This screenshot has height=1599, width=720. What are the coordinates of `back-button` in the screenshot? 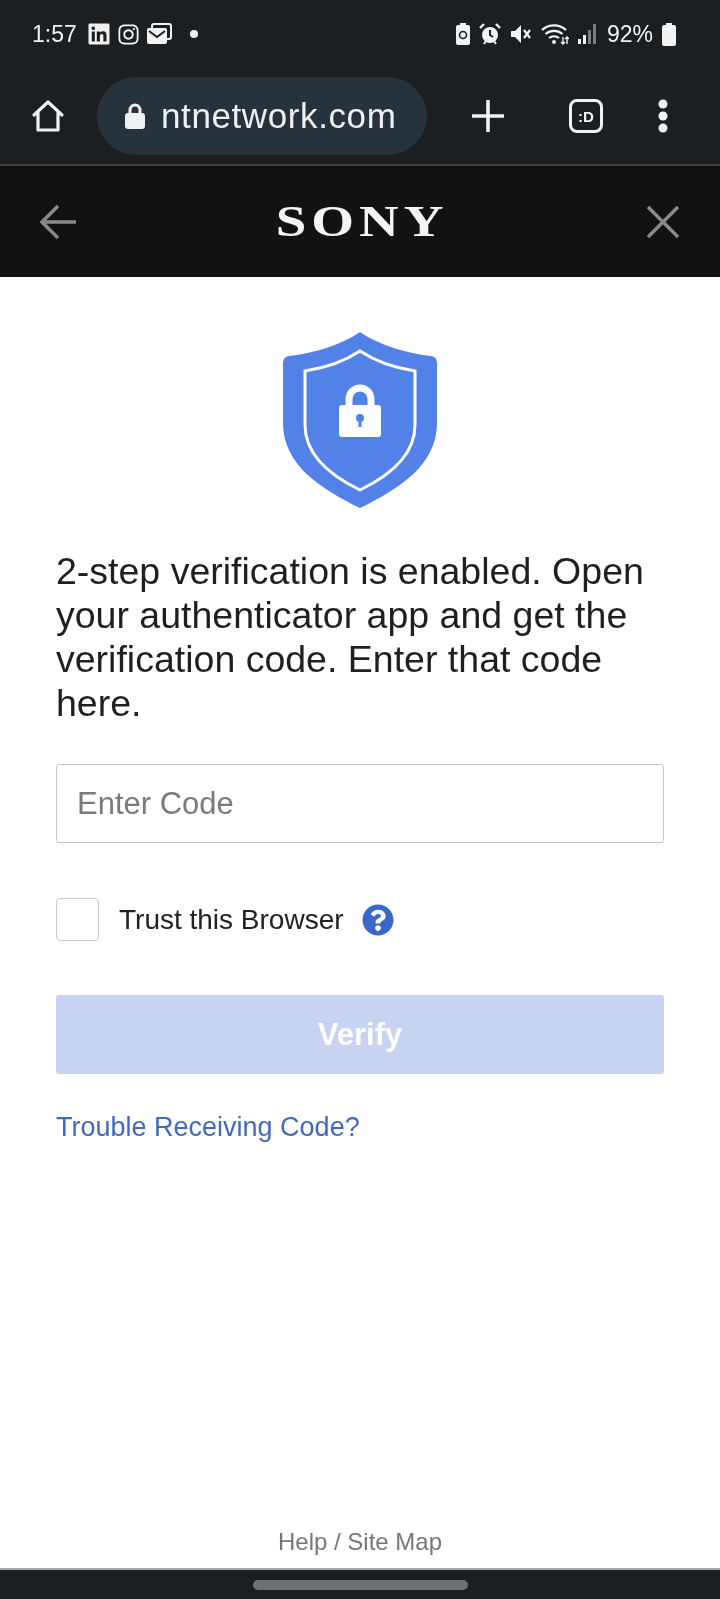 It's located at (59, 221).